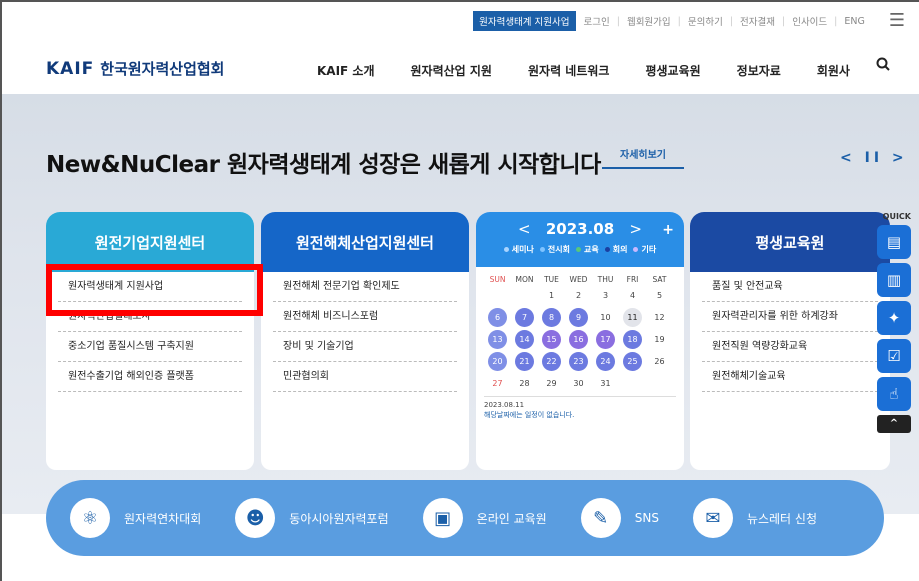 This screenshot has height=581, width=919. I want to click on web-signup-link: 웹회원가입, so click(649, 21).